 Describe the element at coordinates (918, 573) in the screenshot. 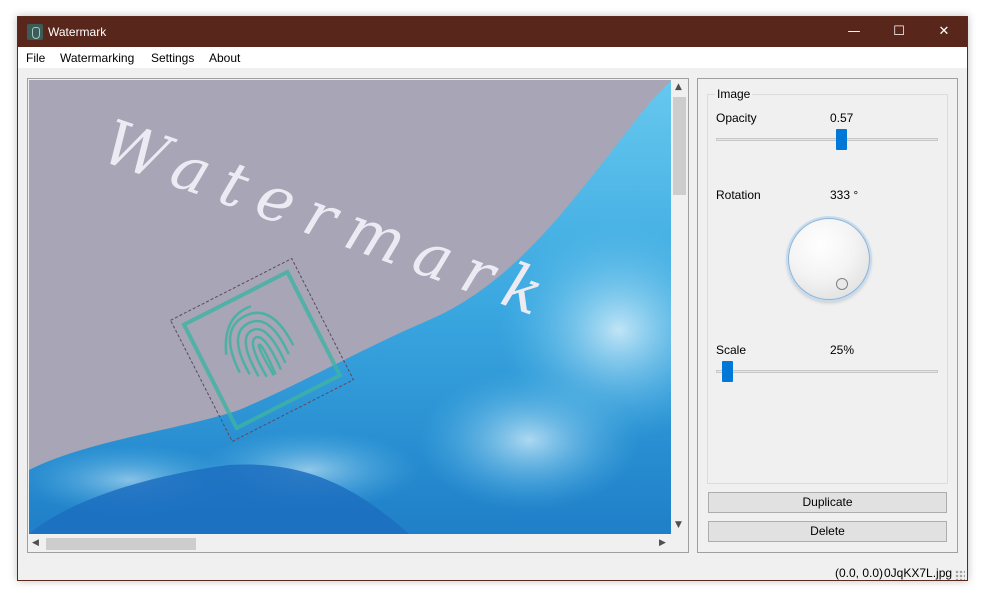

I see `current-filename: 0JqKX7L.jpg` at that location.